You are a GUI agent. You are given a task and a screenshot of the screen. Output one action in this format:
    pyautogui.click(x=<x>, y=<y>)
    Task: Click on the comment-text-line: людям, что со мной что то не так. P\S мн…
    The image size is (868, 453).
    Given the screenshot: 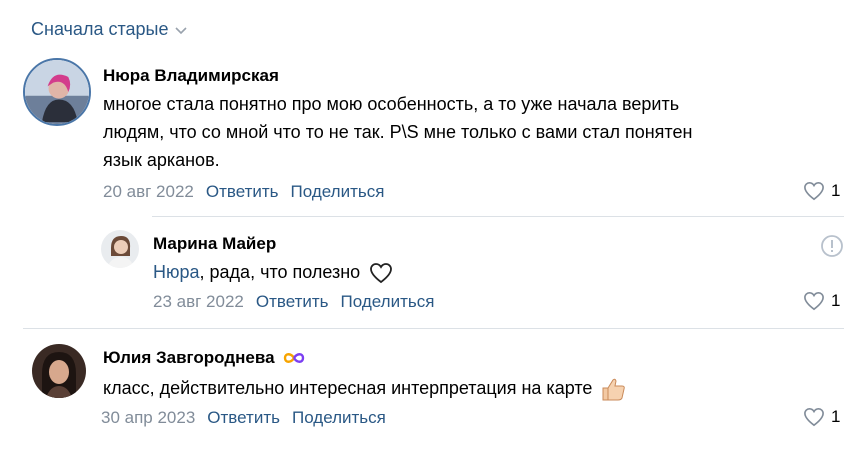 What is the action you would take?
    pyautogui.click(x=398, y=132)
    